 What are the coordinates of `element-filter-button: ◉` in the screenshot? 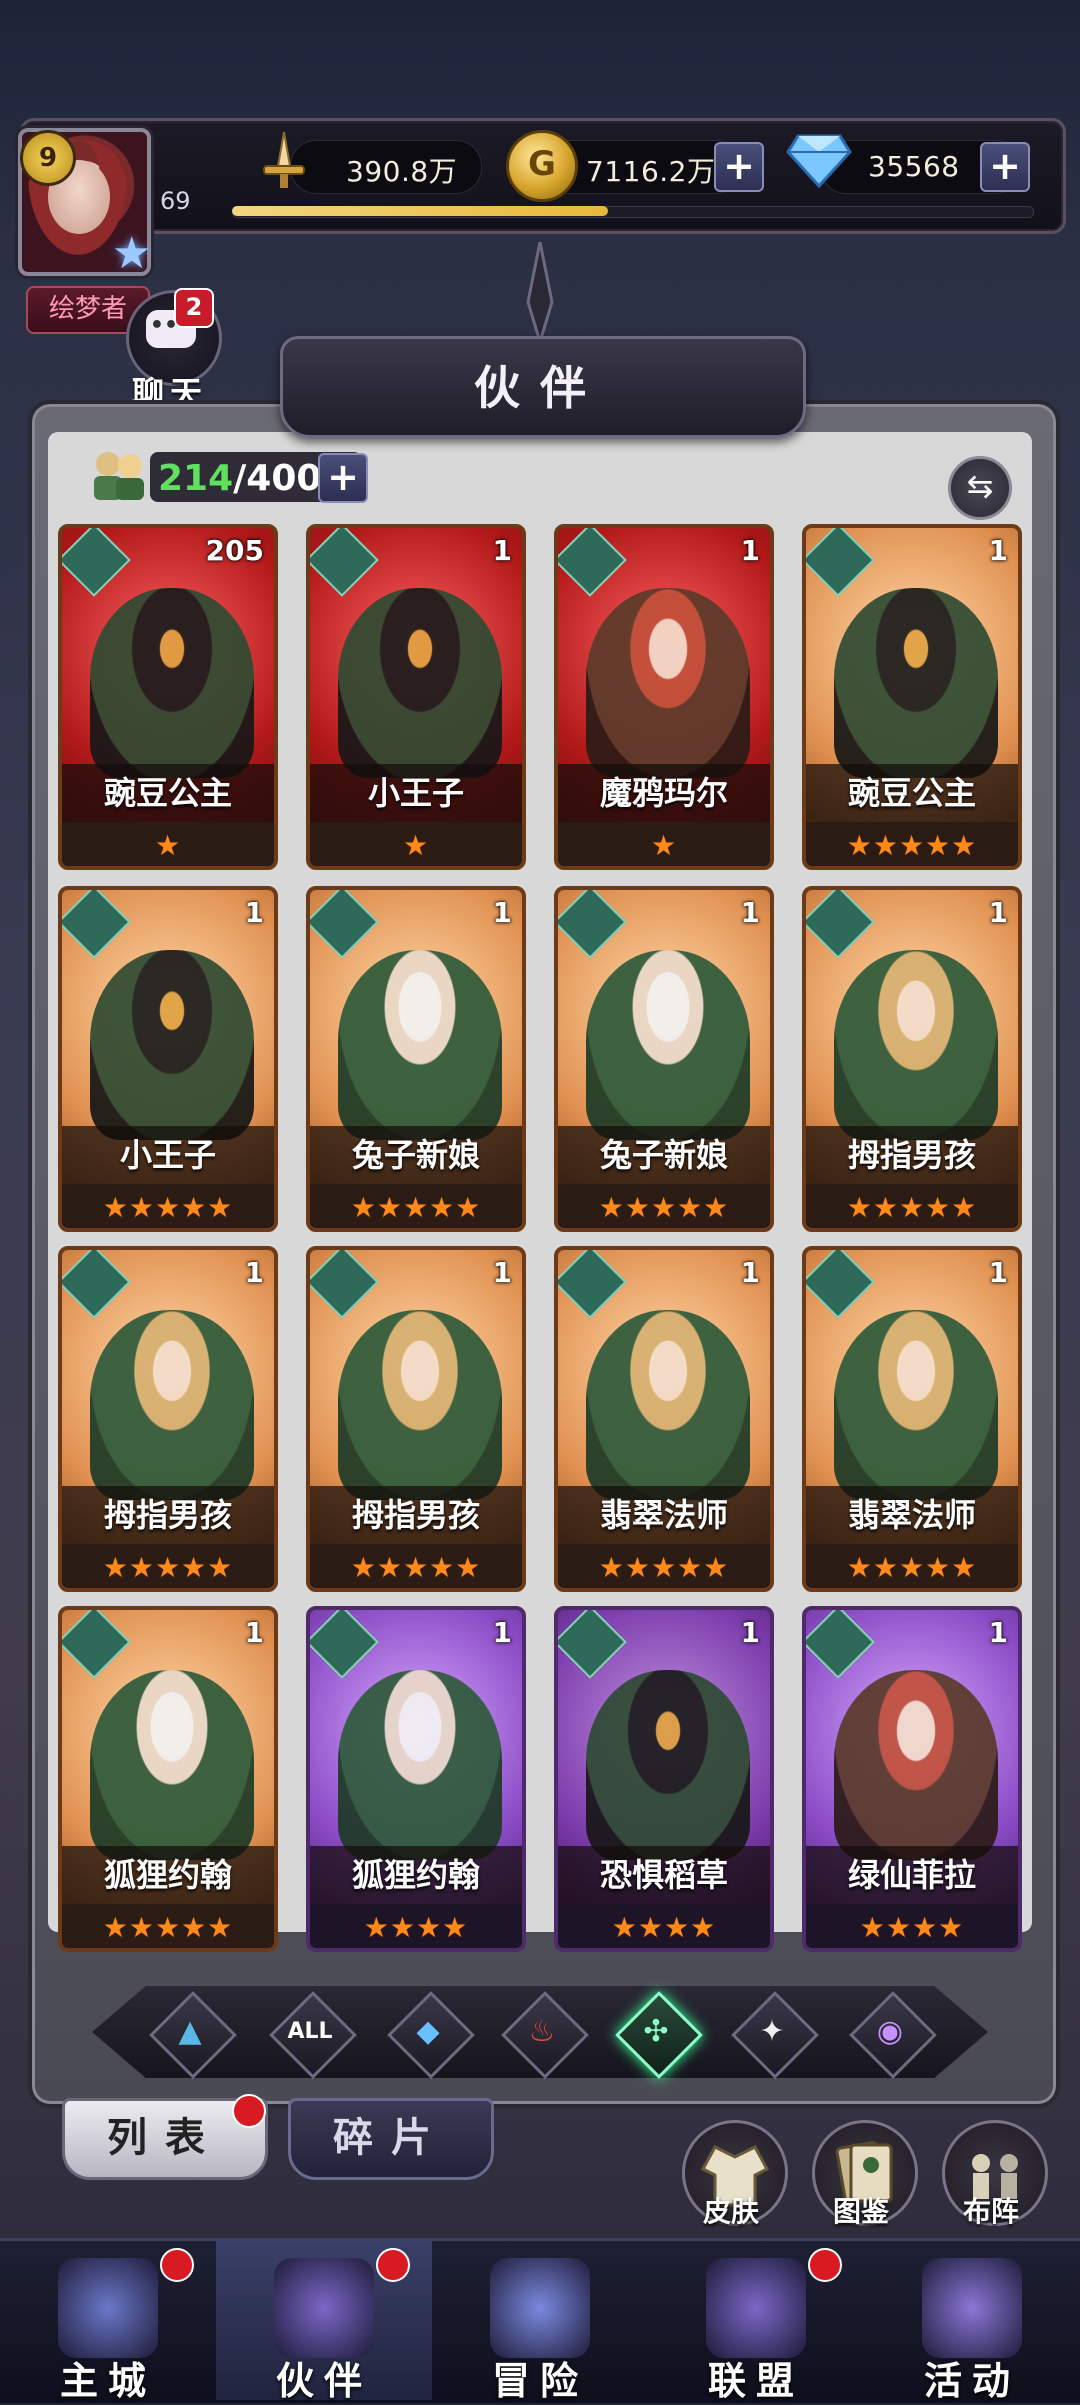 It's located at (893, 2035).